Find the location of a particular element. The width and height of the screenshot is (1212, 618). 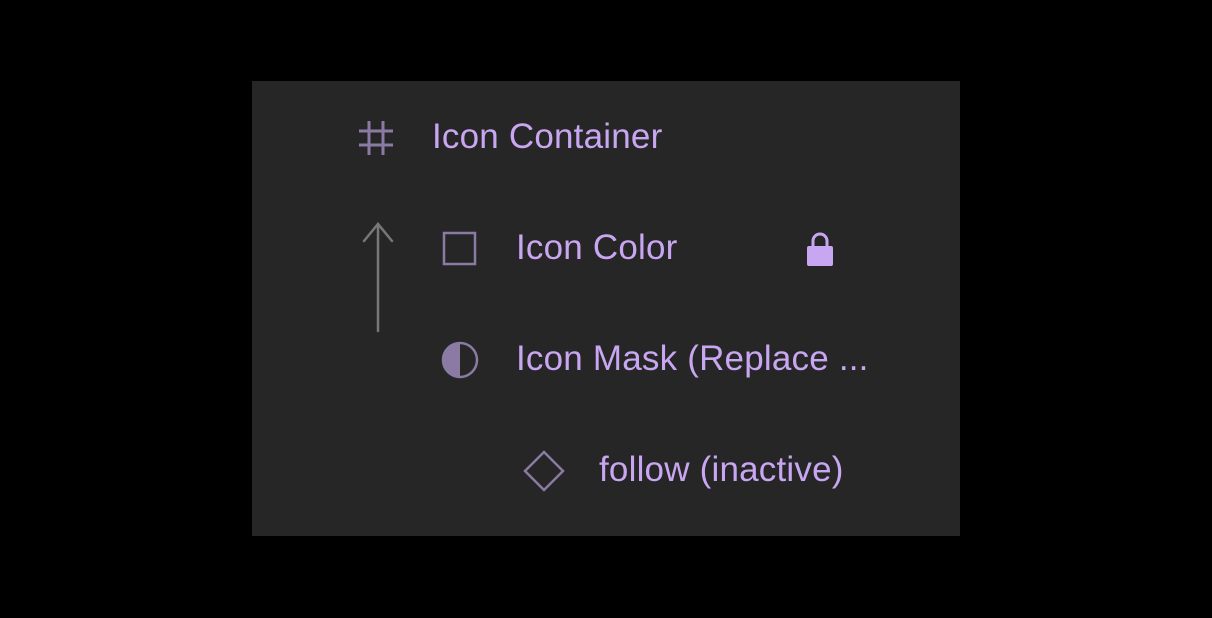

mask-arrow-icon is located at coordinates (378, 277).